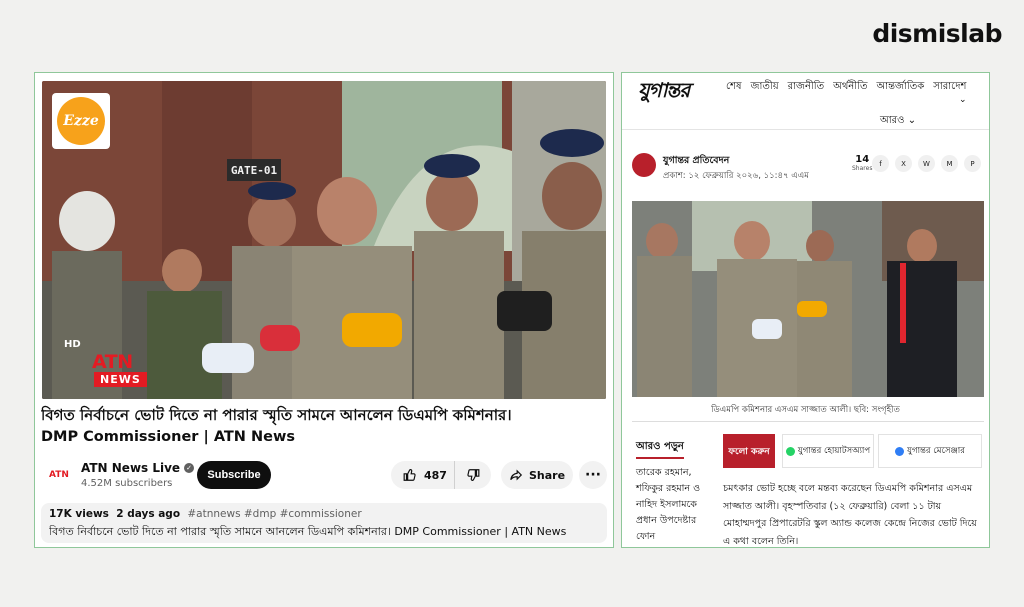 The image size is (1024, 607). Describe the element at coordinates (937, 33) in the screenshot. I see `brand-logo: dismislab` at that location.